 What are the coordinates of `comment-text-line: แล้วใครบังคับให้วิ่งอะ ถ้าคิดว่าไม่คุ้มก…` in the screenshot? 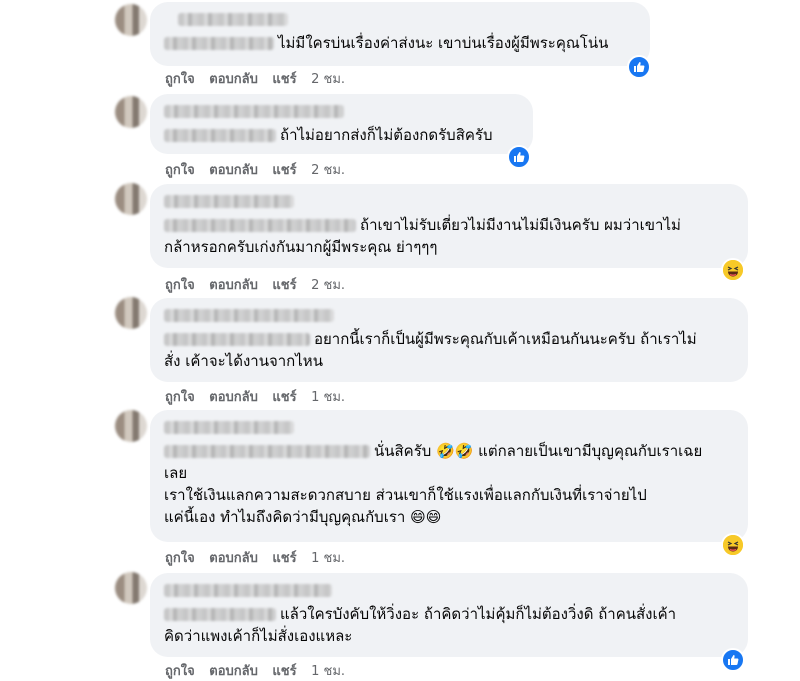 It's located at (478, 614).